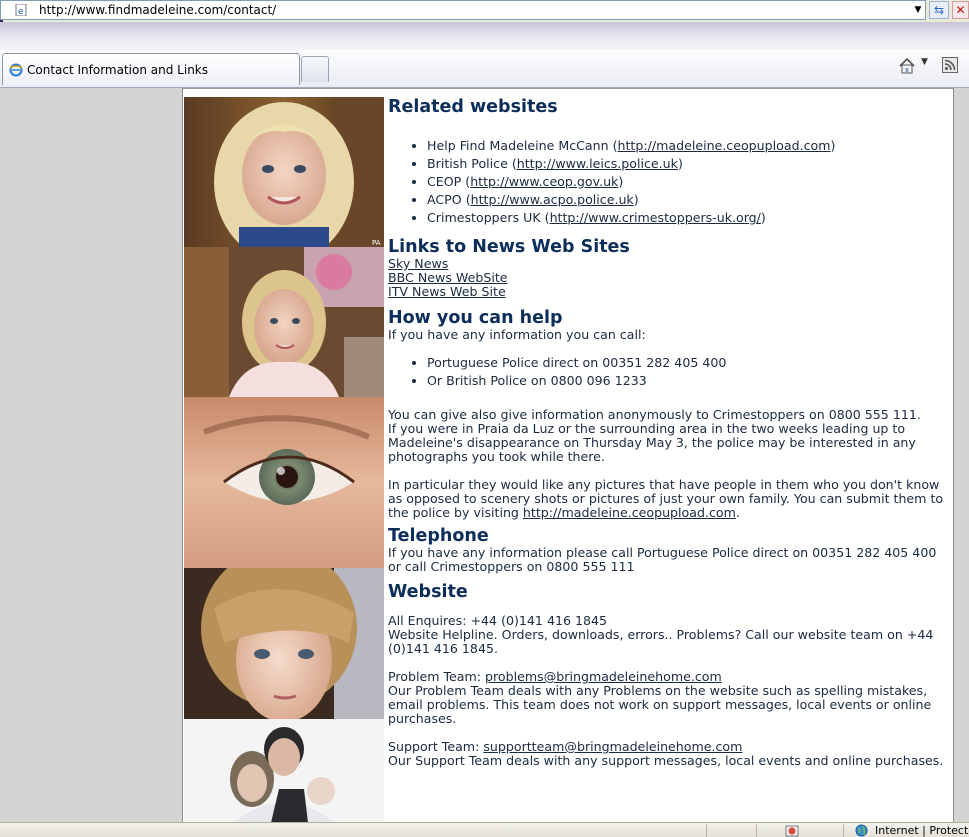  I want to click on website-enquiries: All Enquires: +44 (0)141 416 1845, so click(498, 620).